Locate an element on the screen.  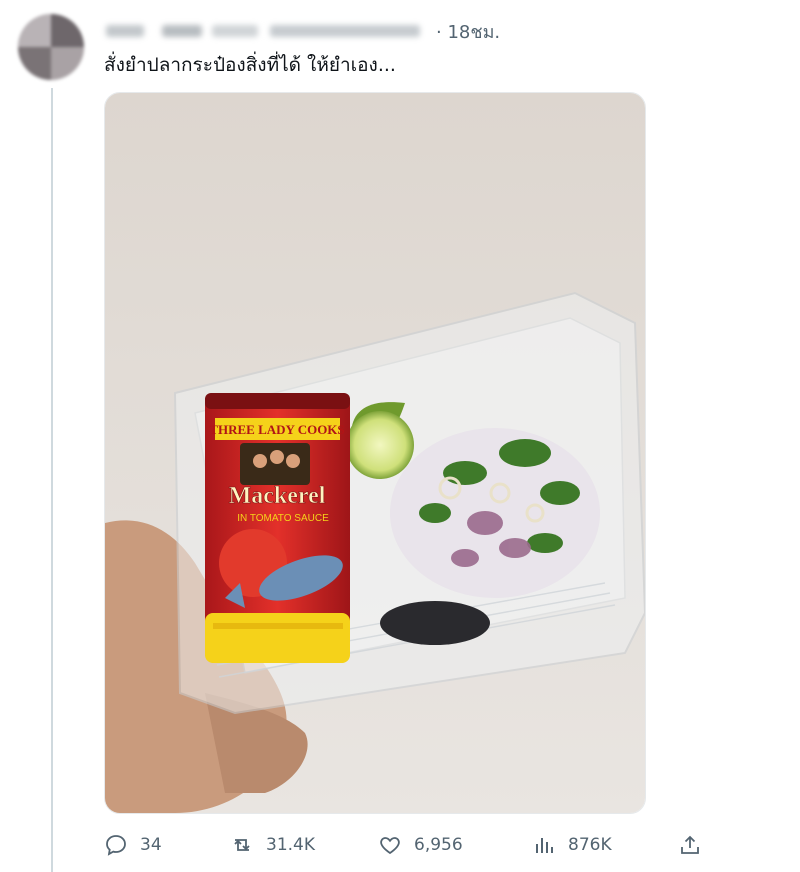
tweet-header: · 18ชม. is located at coordinates (302, 31).